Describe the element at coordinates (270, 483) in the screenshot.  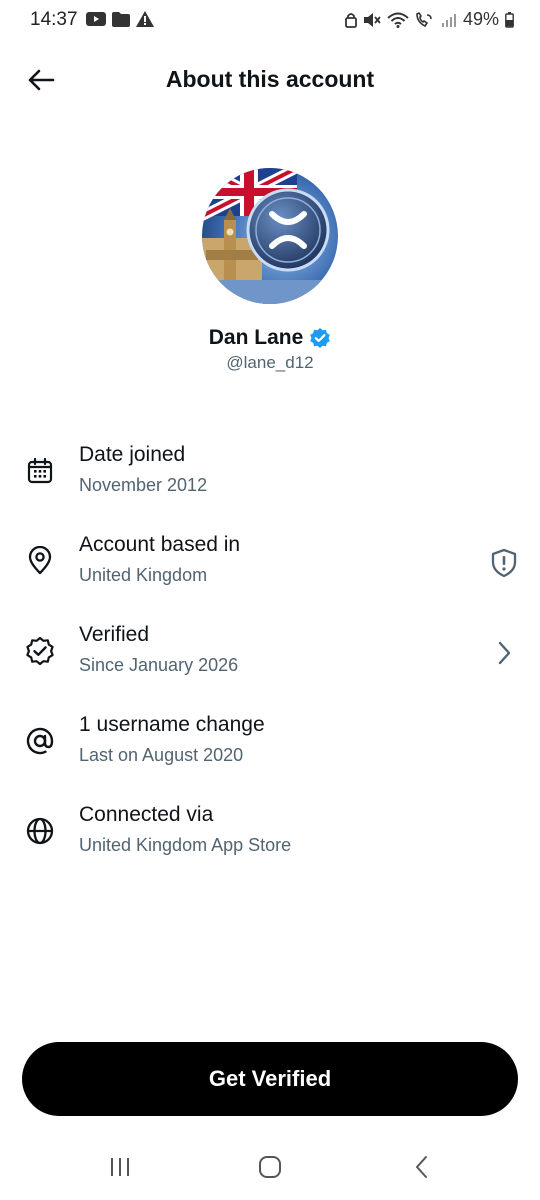
I see `detail-row-date-joined: Date joined November 2012` at that location.